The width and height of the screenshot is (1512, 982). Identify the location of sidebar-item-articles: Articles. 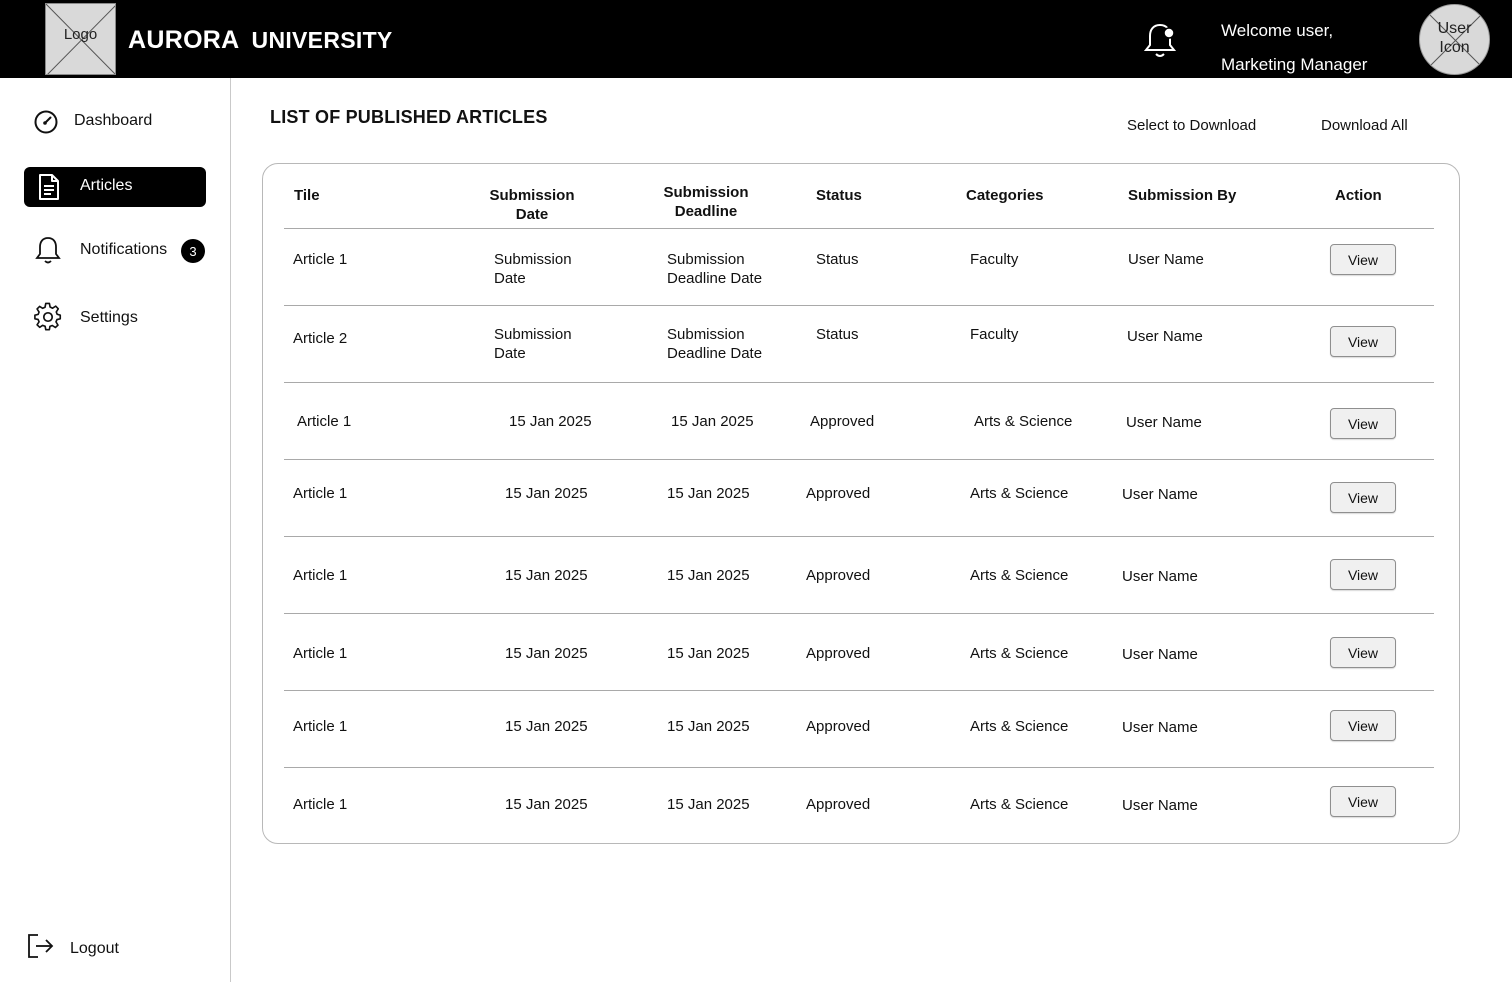
(115, 187).